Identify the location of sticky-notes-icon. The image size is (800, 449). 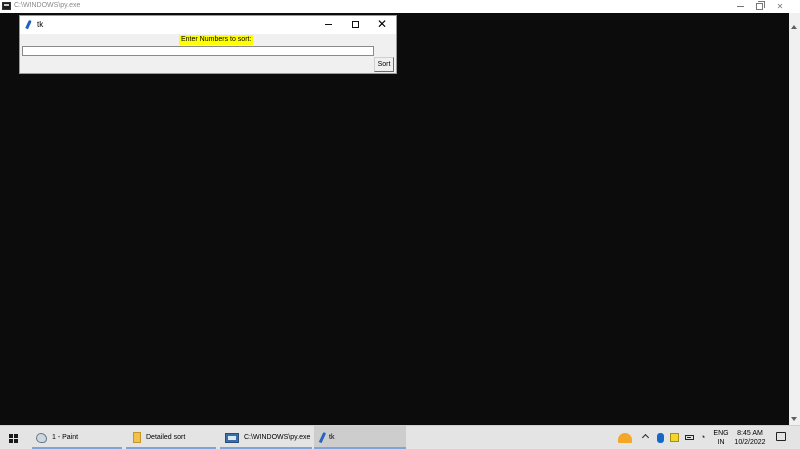
(674, 437).